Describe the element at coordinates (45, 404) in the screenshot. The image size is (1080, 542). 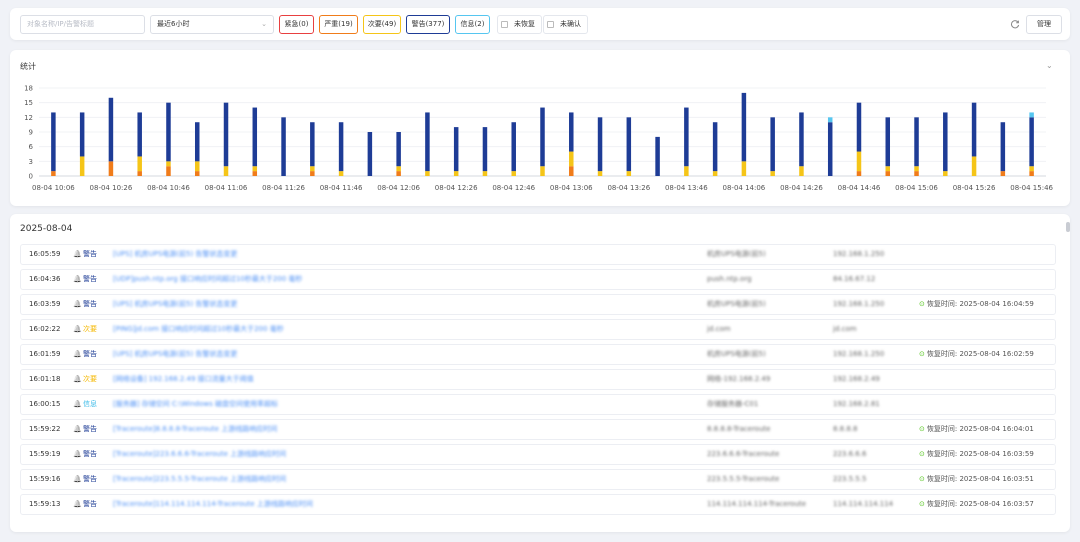
I see `event-time: 16:00:15` at that location.